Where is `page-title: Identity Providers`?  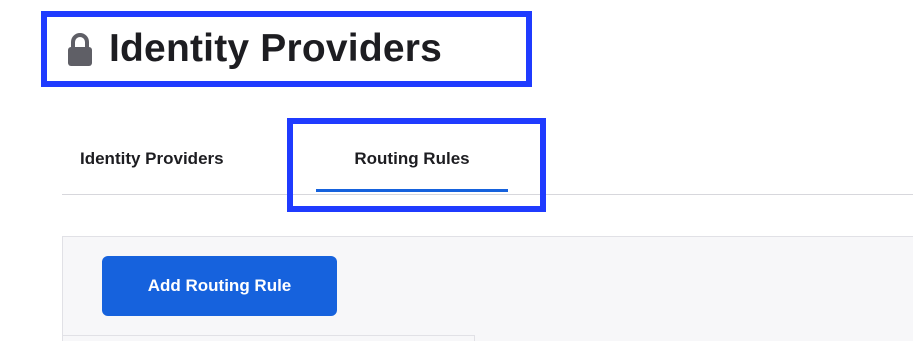 page-title: Identity Providers is located at coordinates (276, 48).